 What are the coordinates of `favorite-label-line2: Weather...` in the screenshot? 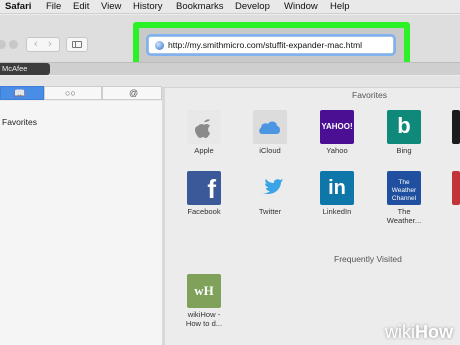 It's located at (404, 220).